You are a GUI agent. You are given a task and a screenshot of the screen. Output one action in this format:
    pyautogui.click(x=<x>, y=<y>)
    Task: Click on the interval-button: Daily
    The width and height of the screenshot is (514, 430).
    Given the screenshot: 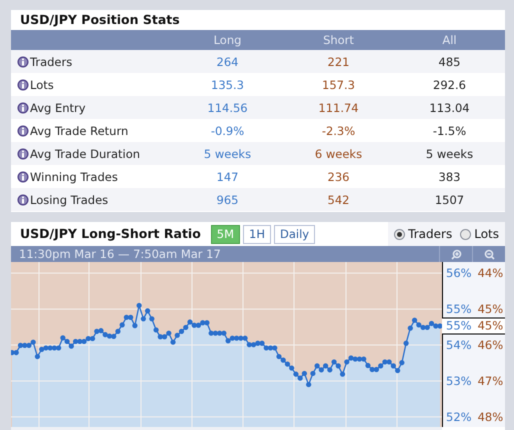 What is the action you would take?
    pyautogui.click(x=295, y=234)
    